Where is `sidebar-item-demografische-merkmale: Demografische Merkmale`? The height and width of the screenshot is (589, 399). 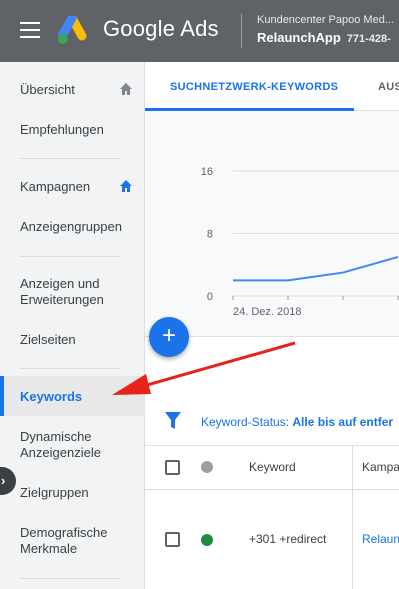
sidebar-item-demografische-merkmale: Demografische Merkmale is located at coordinates (62, 541).